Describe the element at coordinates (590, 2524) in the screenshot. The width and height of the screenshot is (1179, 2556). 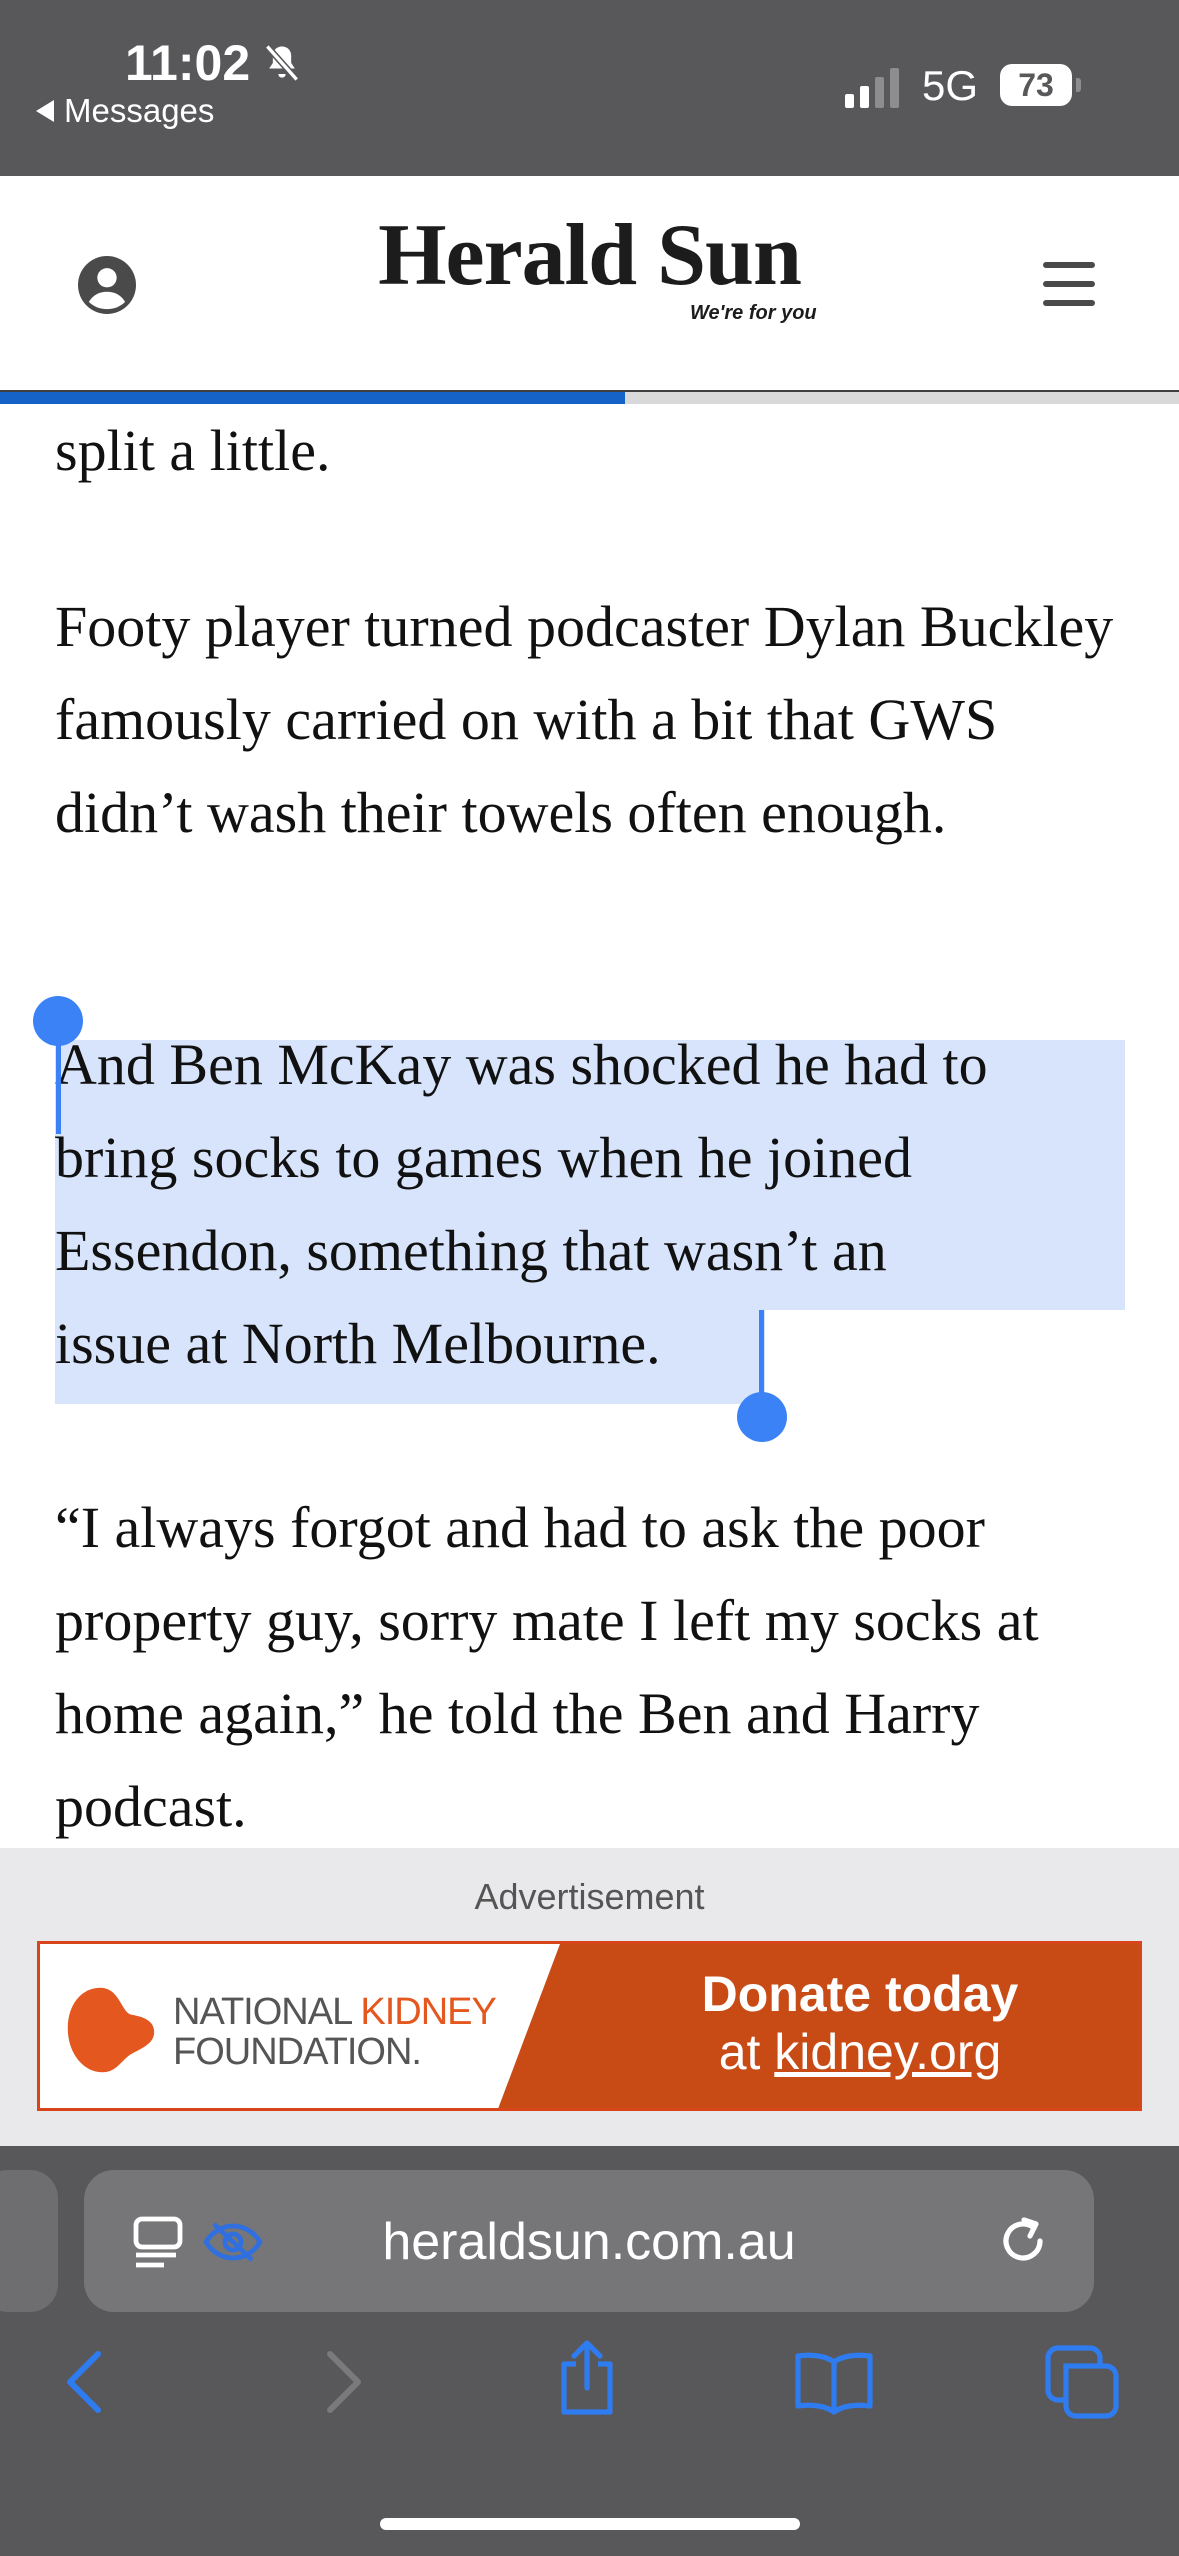
I see `home-indicator` at that location.